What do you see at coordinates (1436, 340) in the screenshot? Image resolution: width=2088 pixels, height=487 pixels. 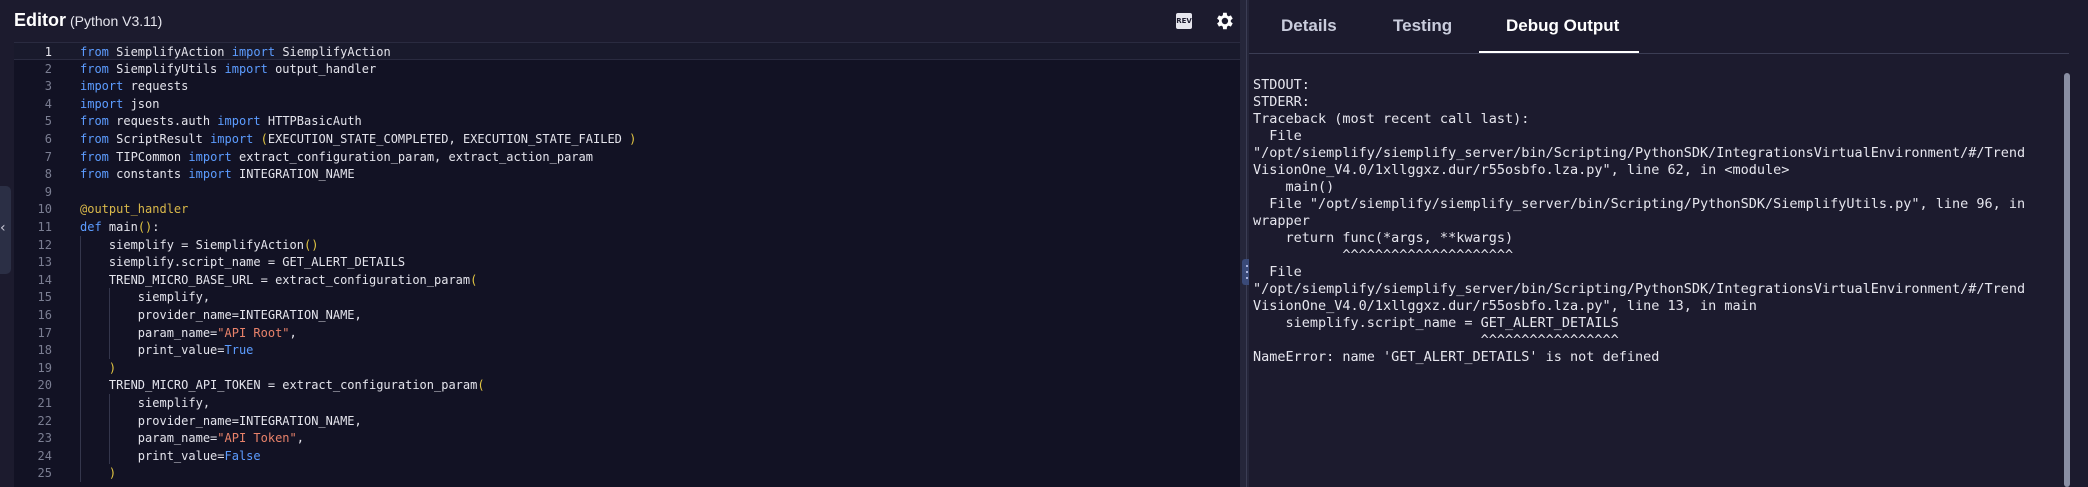 I see `output-line: ^^^^^^^^^^^^^^^^^` at bounding box center [1436, 340].